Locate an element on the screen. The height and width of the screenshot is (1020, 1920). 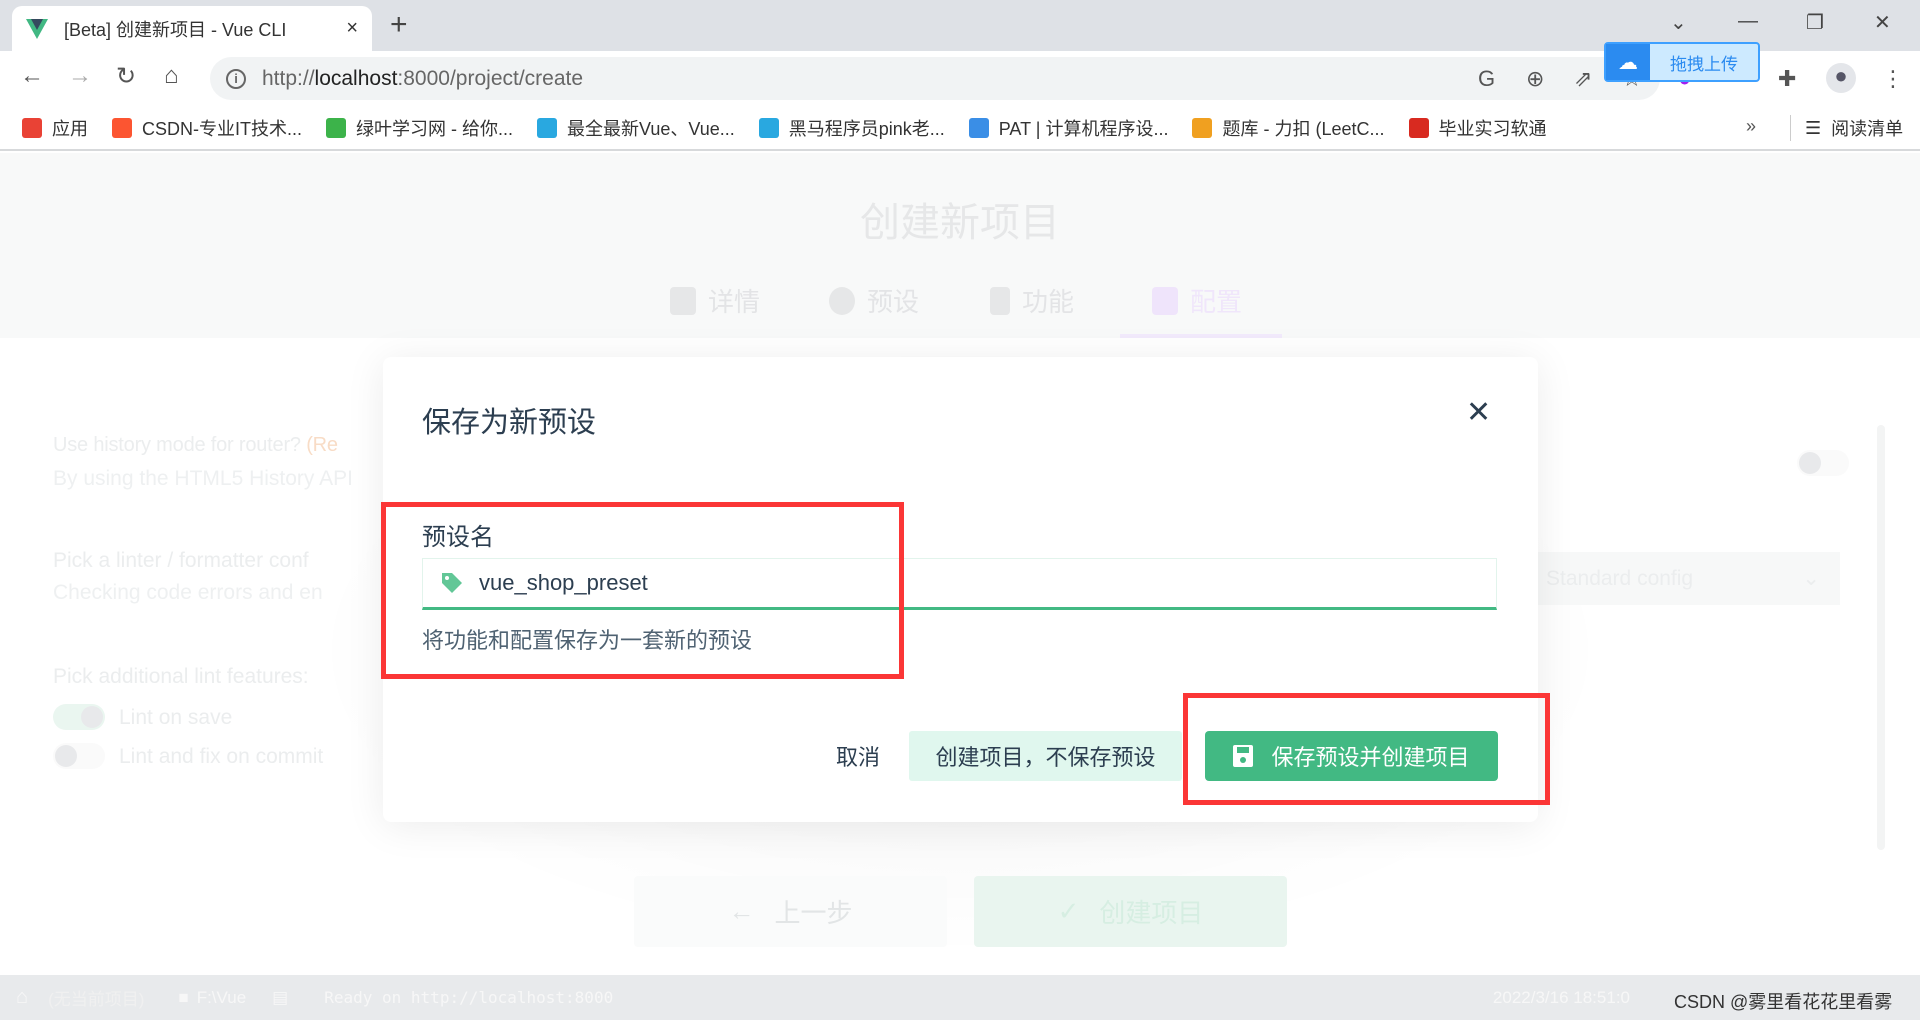
profile-avatar-icon: ● is located at coordinates (1841, 78).